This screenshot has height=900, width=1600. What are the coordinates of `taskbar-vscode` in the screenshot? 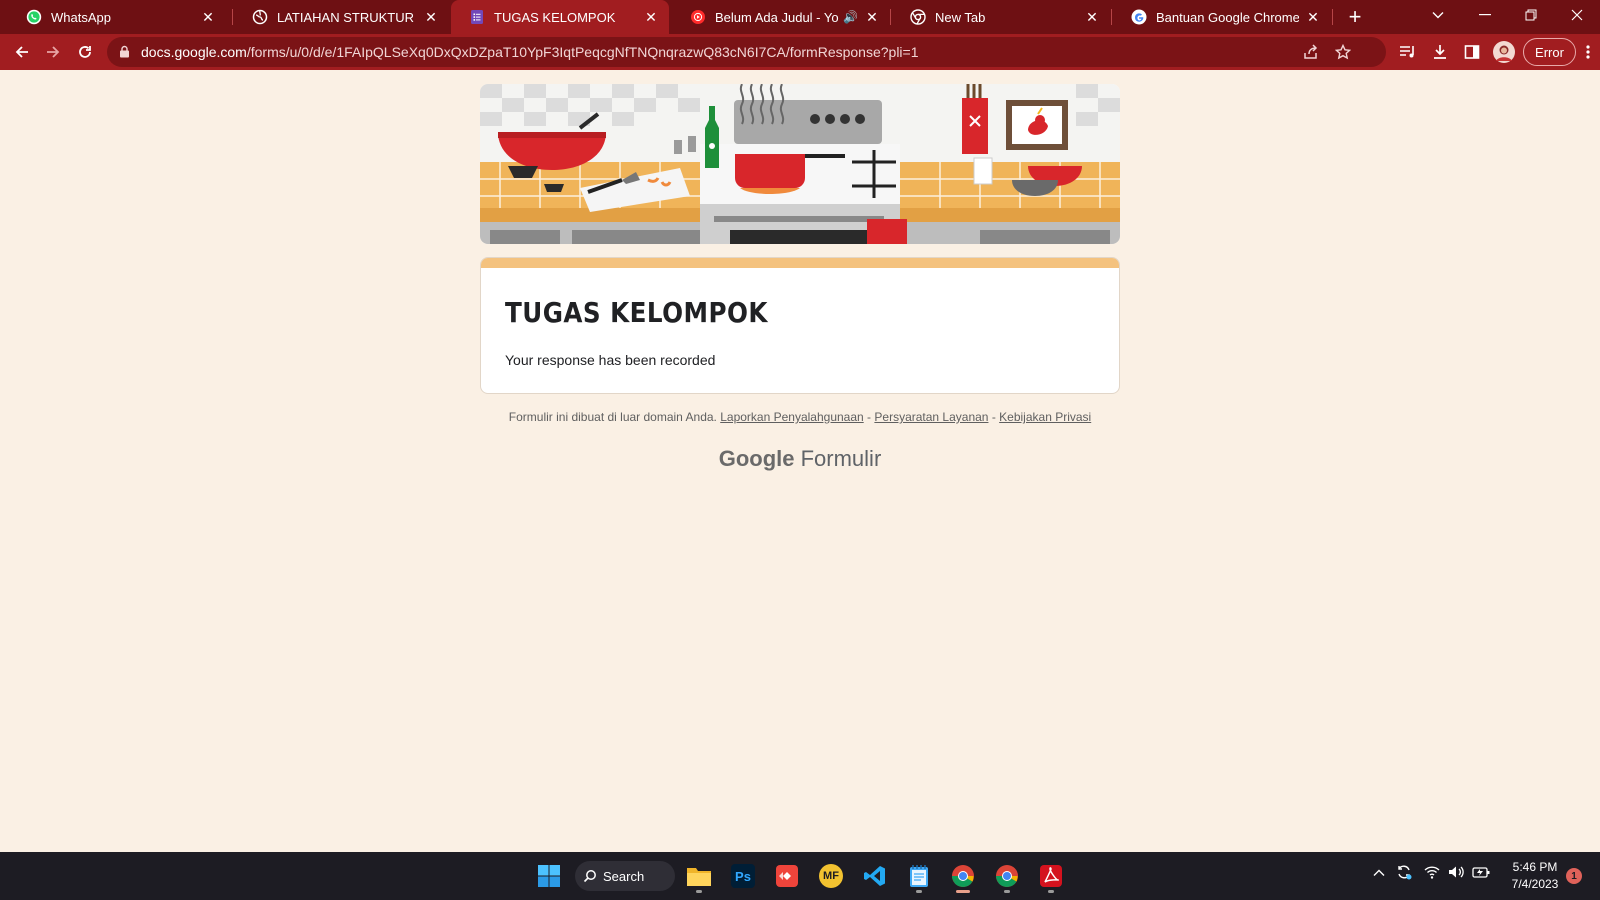 It's located at (875, 876).